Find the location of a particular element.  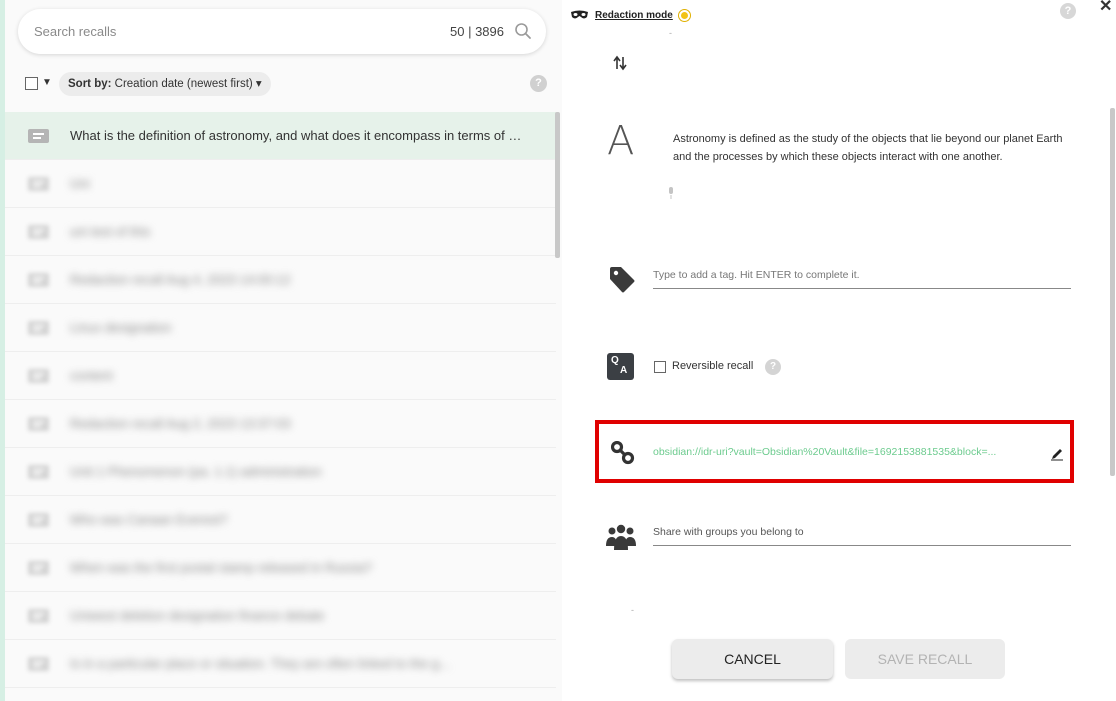

list-item-text: uni test of this is located at coordinates (110, 231).